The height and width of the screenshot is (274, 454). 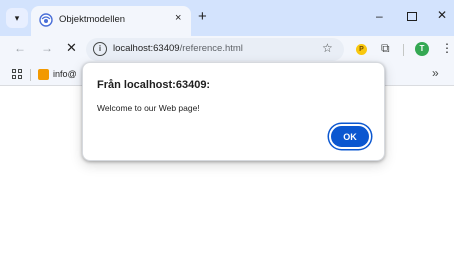 What do you see at coordinates (65, 74) in the screenshot?
I see `bookmark-label: info@` at bounding box center [65, 74].